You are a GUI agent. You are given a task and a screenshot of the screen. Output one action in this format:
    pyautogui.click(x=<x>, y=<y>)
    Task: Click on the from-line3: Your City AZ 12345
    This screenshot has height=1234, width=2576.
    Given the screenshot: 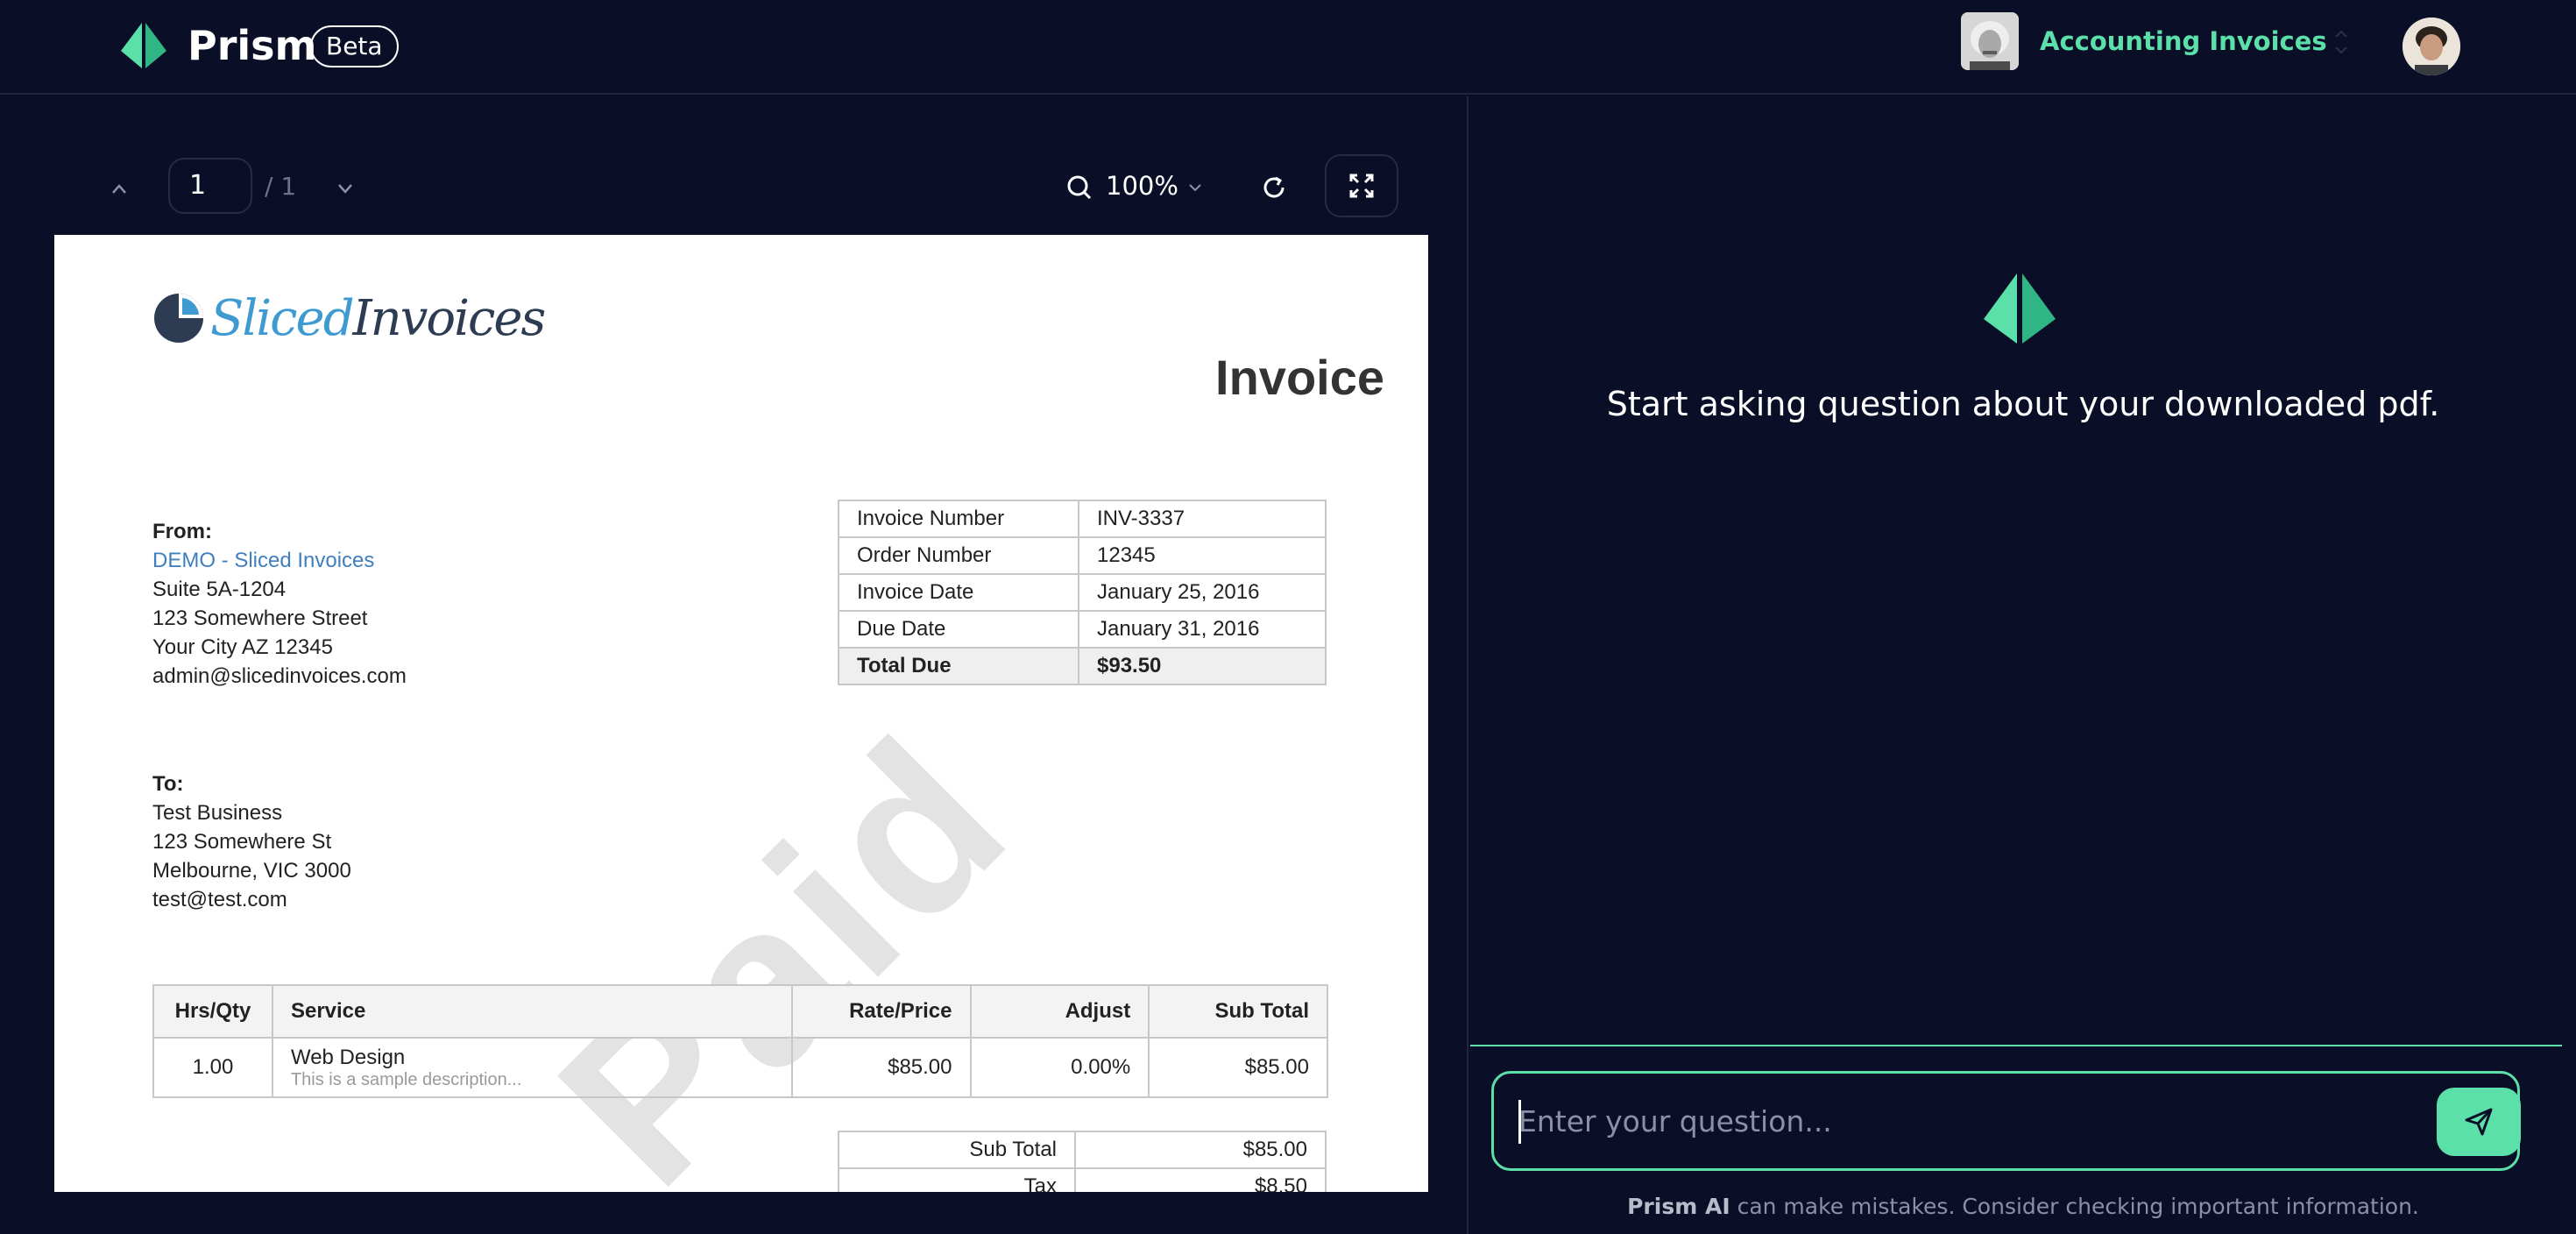 What is the action you would take?
    pyautogui.click(x=242, y=647)
    